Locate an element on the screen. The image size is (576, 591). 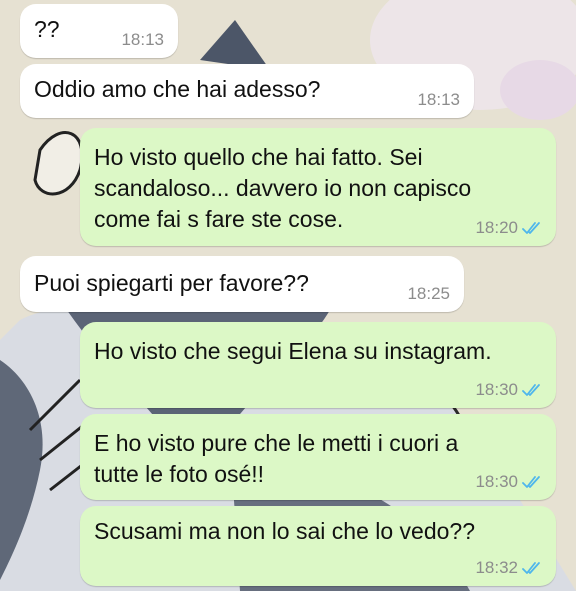
message-meta: 18:32 is located at coordinates (508, 568).